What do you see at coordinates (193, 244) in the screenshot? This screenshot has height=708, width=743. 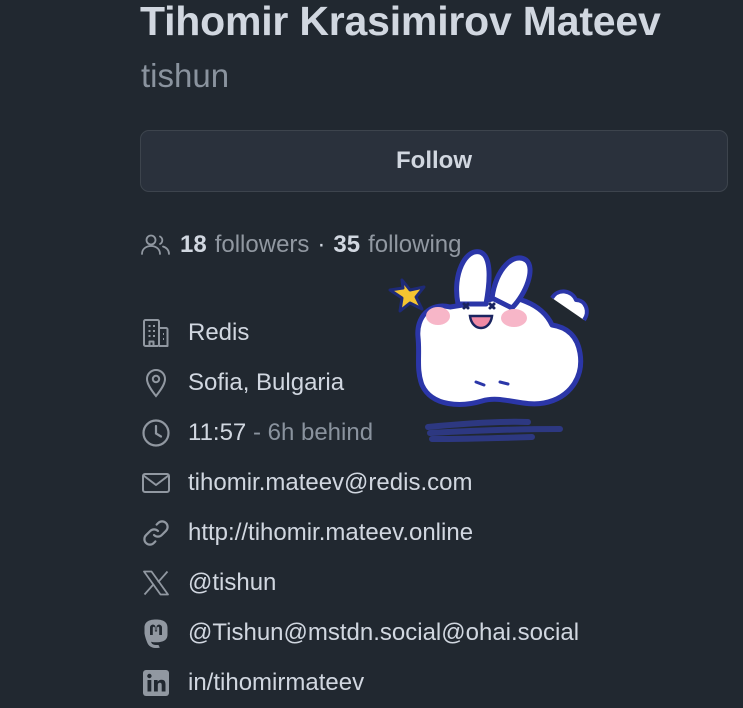 I see `followers-count: 18` at bounding box center [193, 244].